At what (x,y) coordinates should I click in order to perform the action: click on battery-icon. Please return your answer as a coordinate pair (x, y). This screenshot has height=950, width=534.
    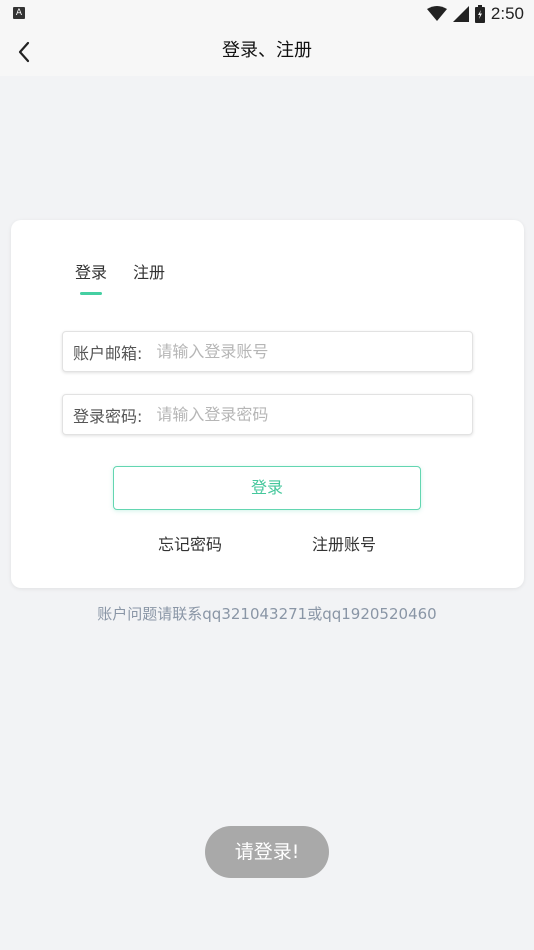
    Looking at the image, I should click on (479, 14).